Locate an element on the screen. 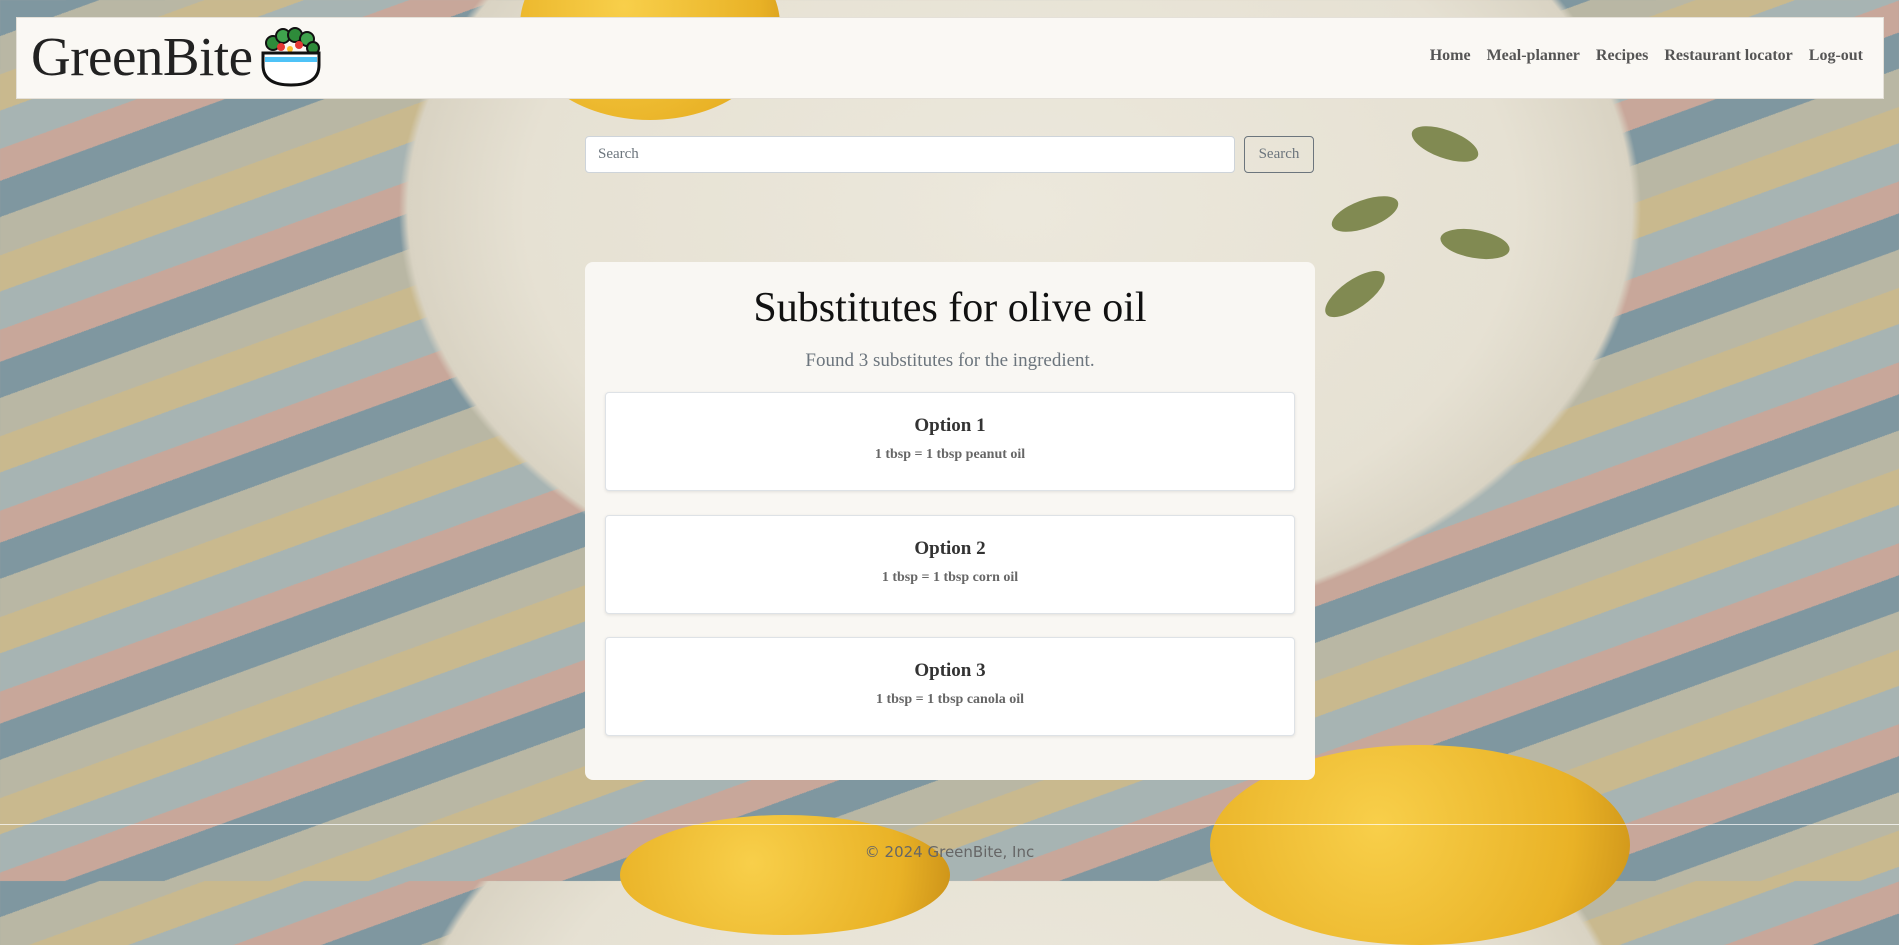 This screenshot has height=945, width=1899. nav-restaurant-locator-link: Restaurant locator is located at coordinates (1728, 56).